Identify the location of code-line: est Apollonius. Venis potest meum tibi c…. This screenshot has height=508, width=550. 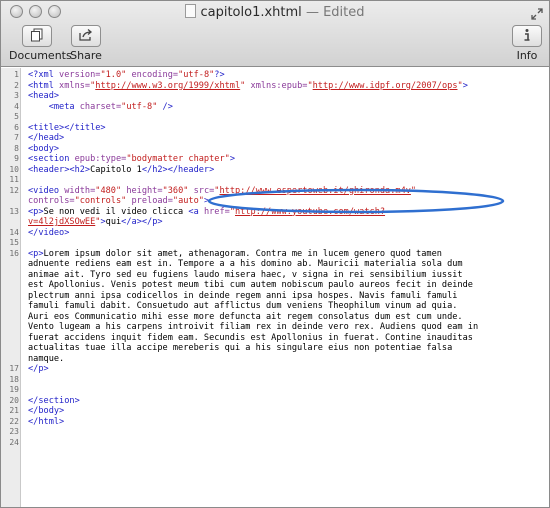
(275, 285).